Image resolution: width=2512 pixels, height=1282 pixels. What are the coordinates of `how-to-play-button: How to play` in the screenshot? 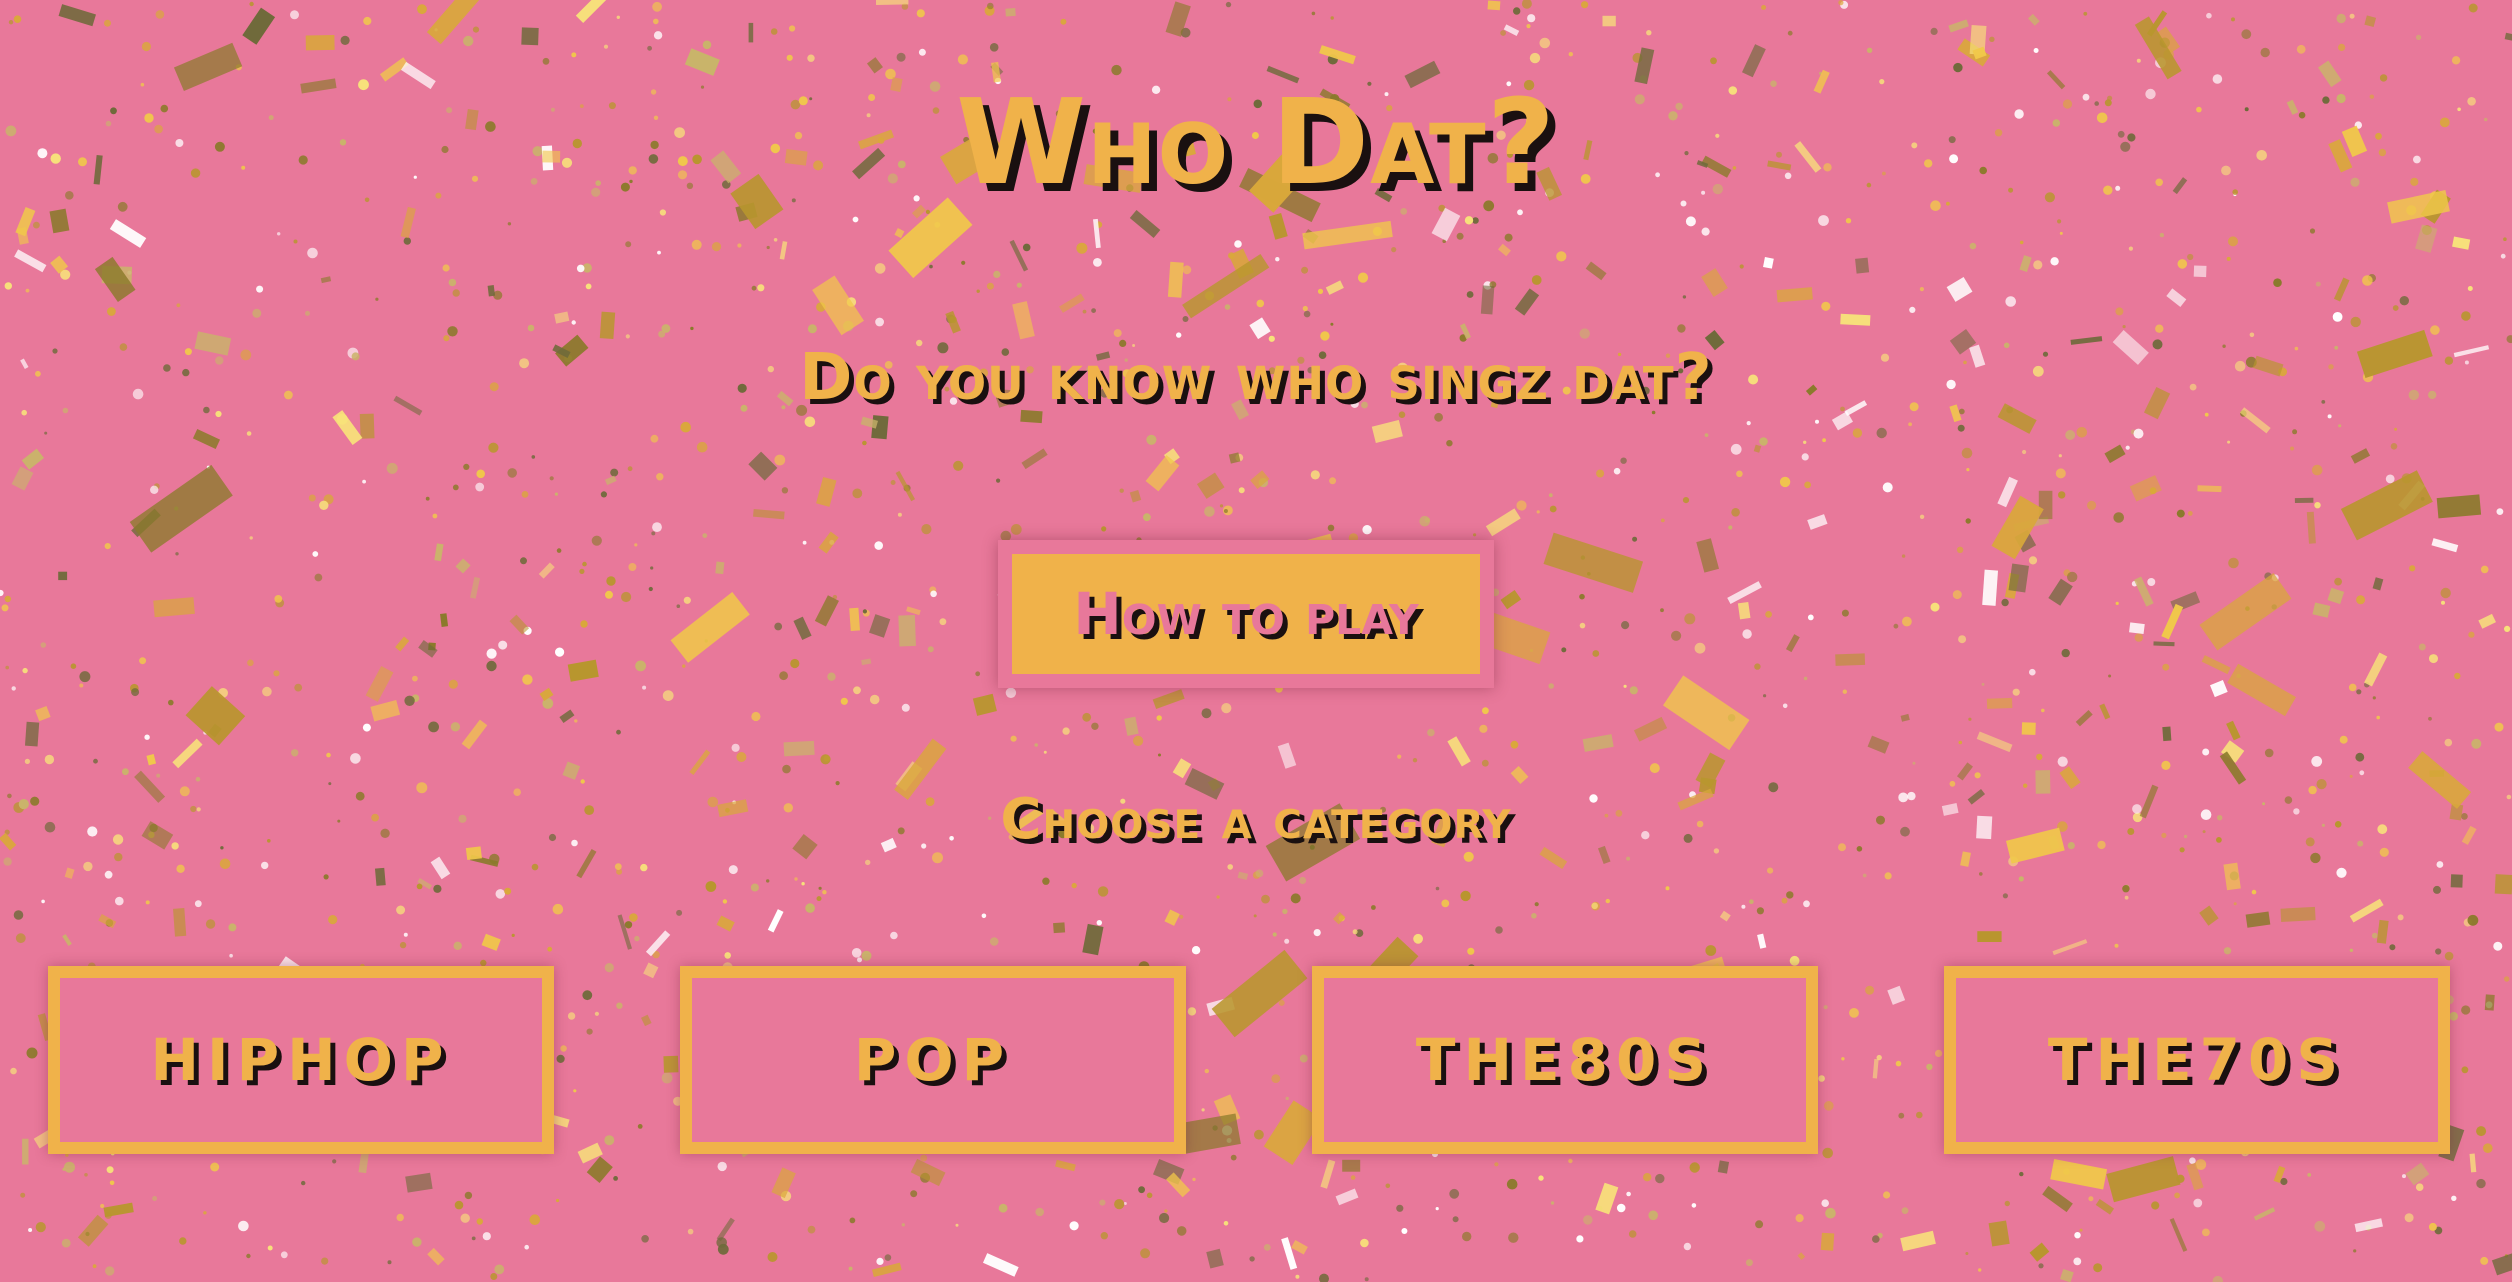 It's located at (1246, 614).